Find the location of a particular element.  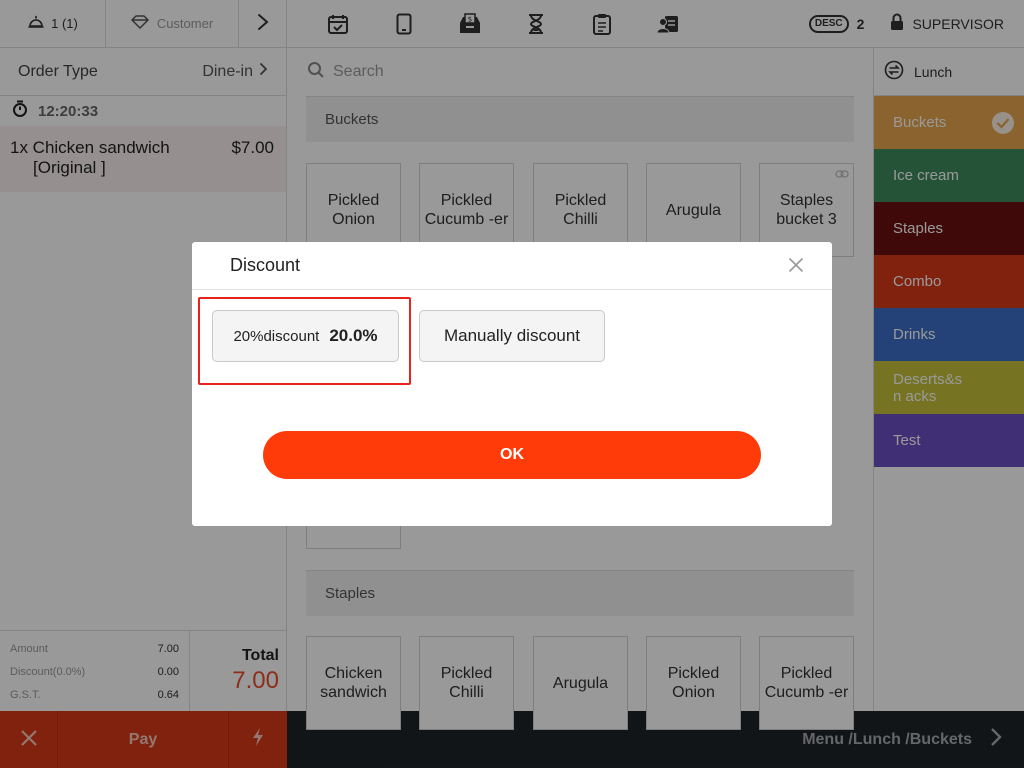

dialog-header: Discount is located at coordinates (512, 266).